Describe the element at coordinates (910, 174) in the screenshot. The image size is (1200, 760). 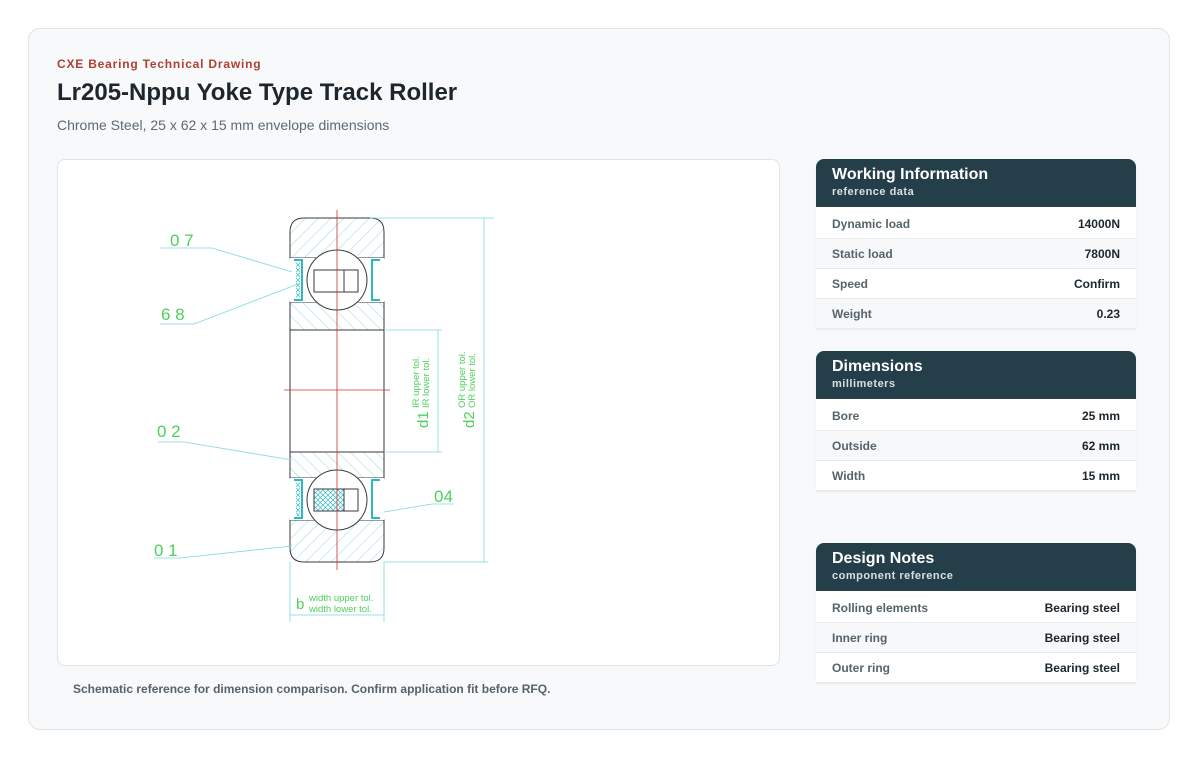
I see `panel-title: Working Information` at that location.